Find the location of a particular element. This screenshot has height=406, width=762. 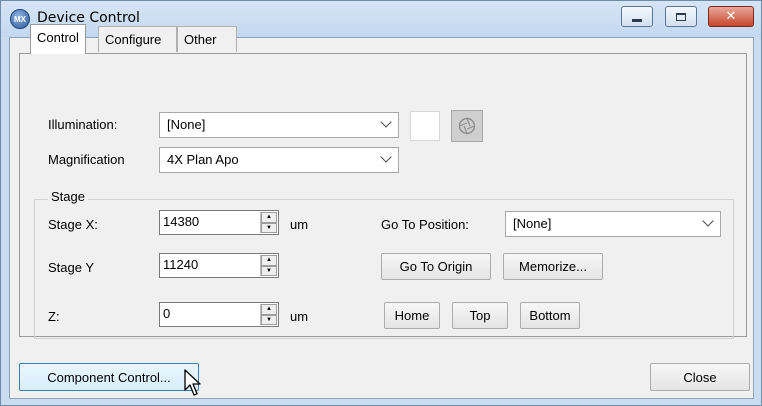

tab-control: Control is located at coordinates (58, 39).